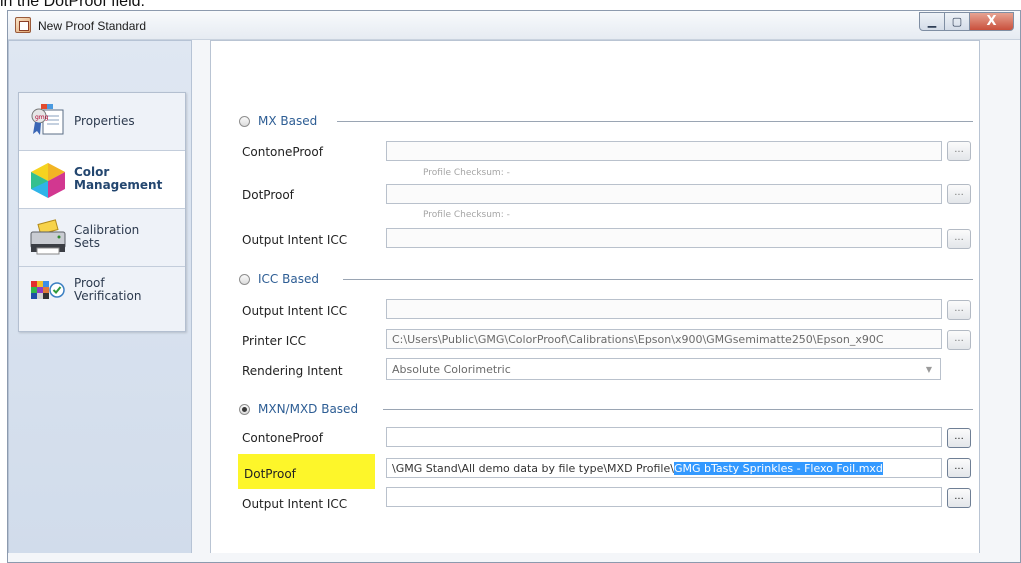 Image resolution: width=1021 pixels, height=563 pixels. I want to click on nav-item-calibration-sets: Calibration Sets, so click(102, 238).